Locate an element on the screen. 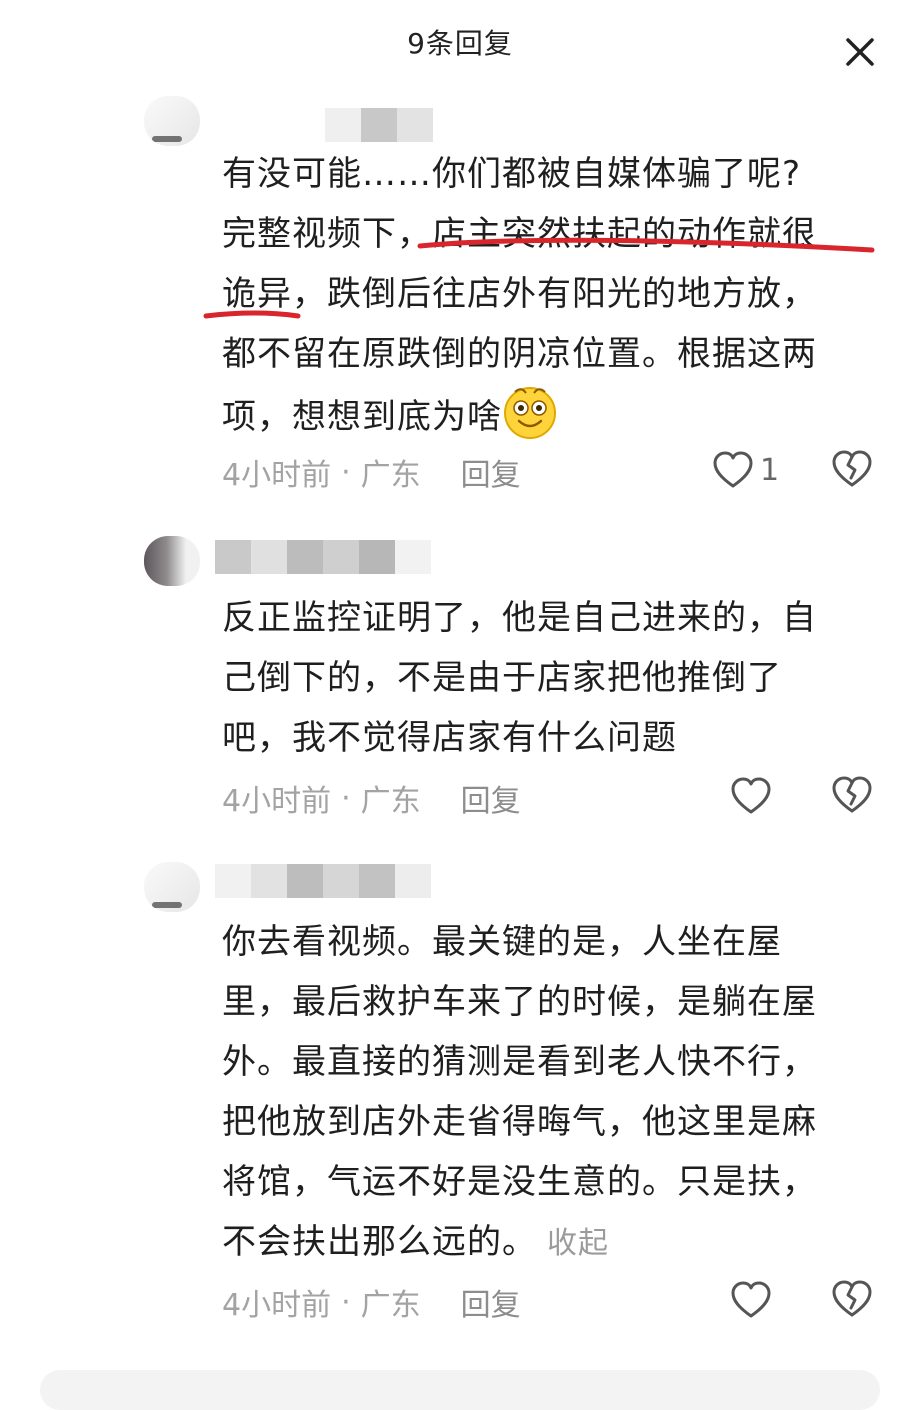 The width and height of the screenshot is (920, 1410). highlighted-text: 店主突然扶起的动作就很 is located at coordinates (624, 234).